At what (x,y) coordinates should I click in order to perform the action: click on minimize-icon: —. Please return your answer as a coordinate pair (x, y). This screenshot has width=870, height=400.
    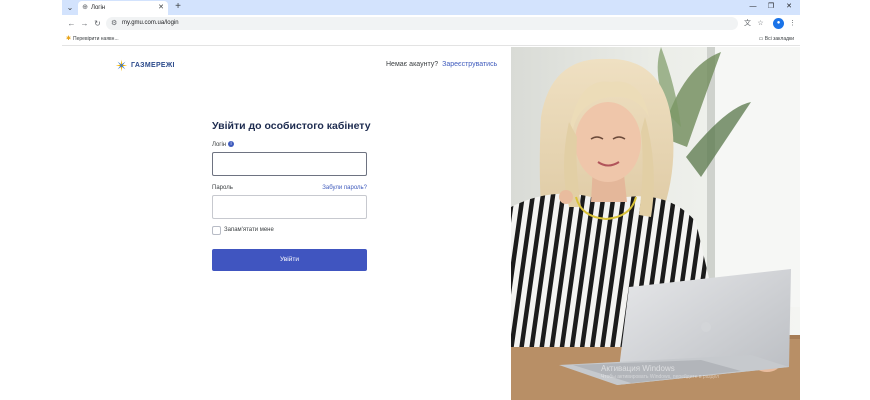
    Looking at the image, I should click on (753, 7).